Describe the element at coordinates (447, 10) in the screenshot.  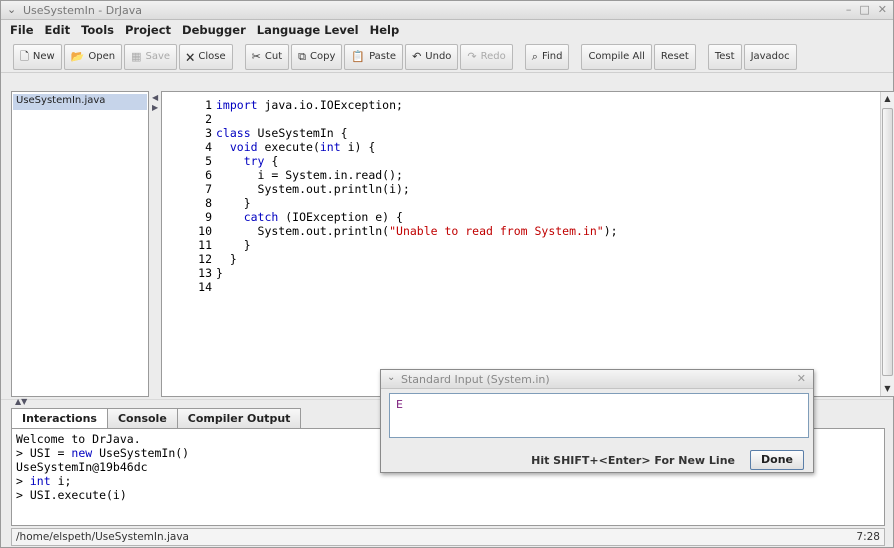
I see `title-bar: ⌄ UseSystemIn - DrJava – □ ✕` at that location.